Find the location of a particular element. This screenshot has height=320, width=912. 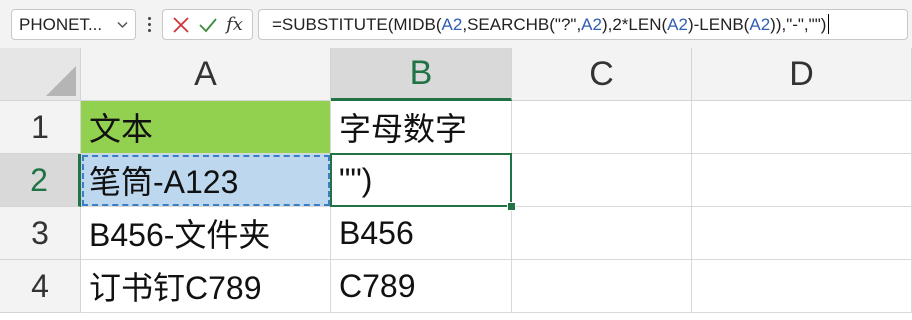

formula-text: )),"-","") is located at coordinates (798, 24).